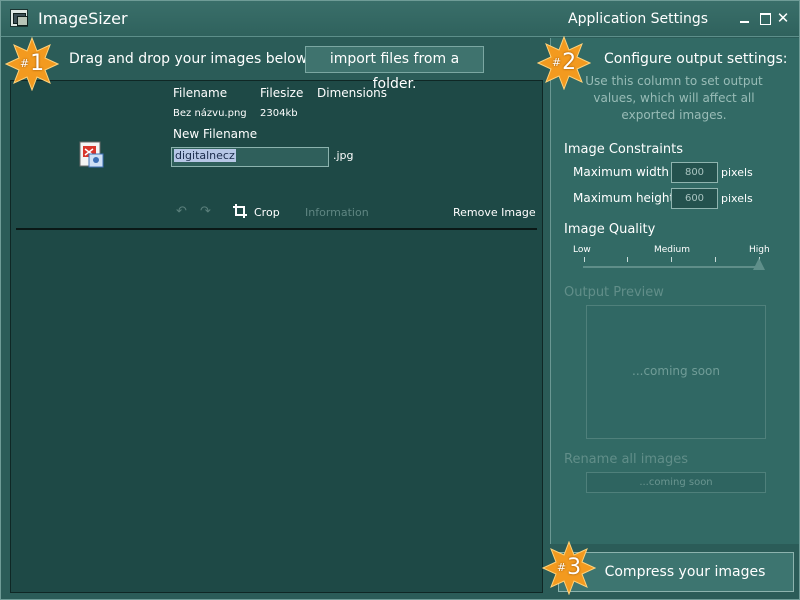 The height and width of the screenshot is (600, 800). What do you see at coordinates (783, 18) in the screenshot?
I see `close-icon: ✕` at bounding box center [783, 18].